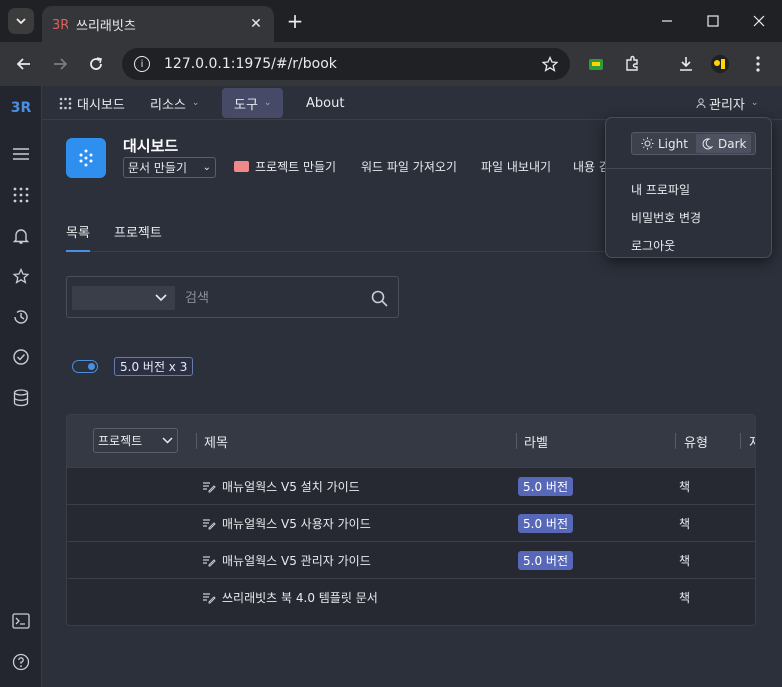 The width and height of the screenshot is (782, 687). I want to click on nav-dashboard: 대시보드, so click(92, 103).